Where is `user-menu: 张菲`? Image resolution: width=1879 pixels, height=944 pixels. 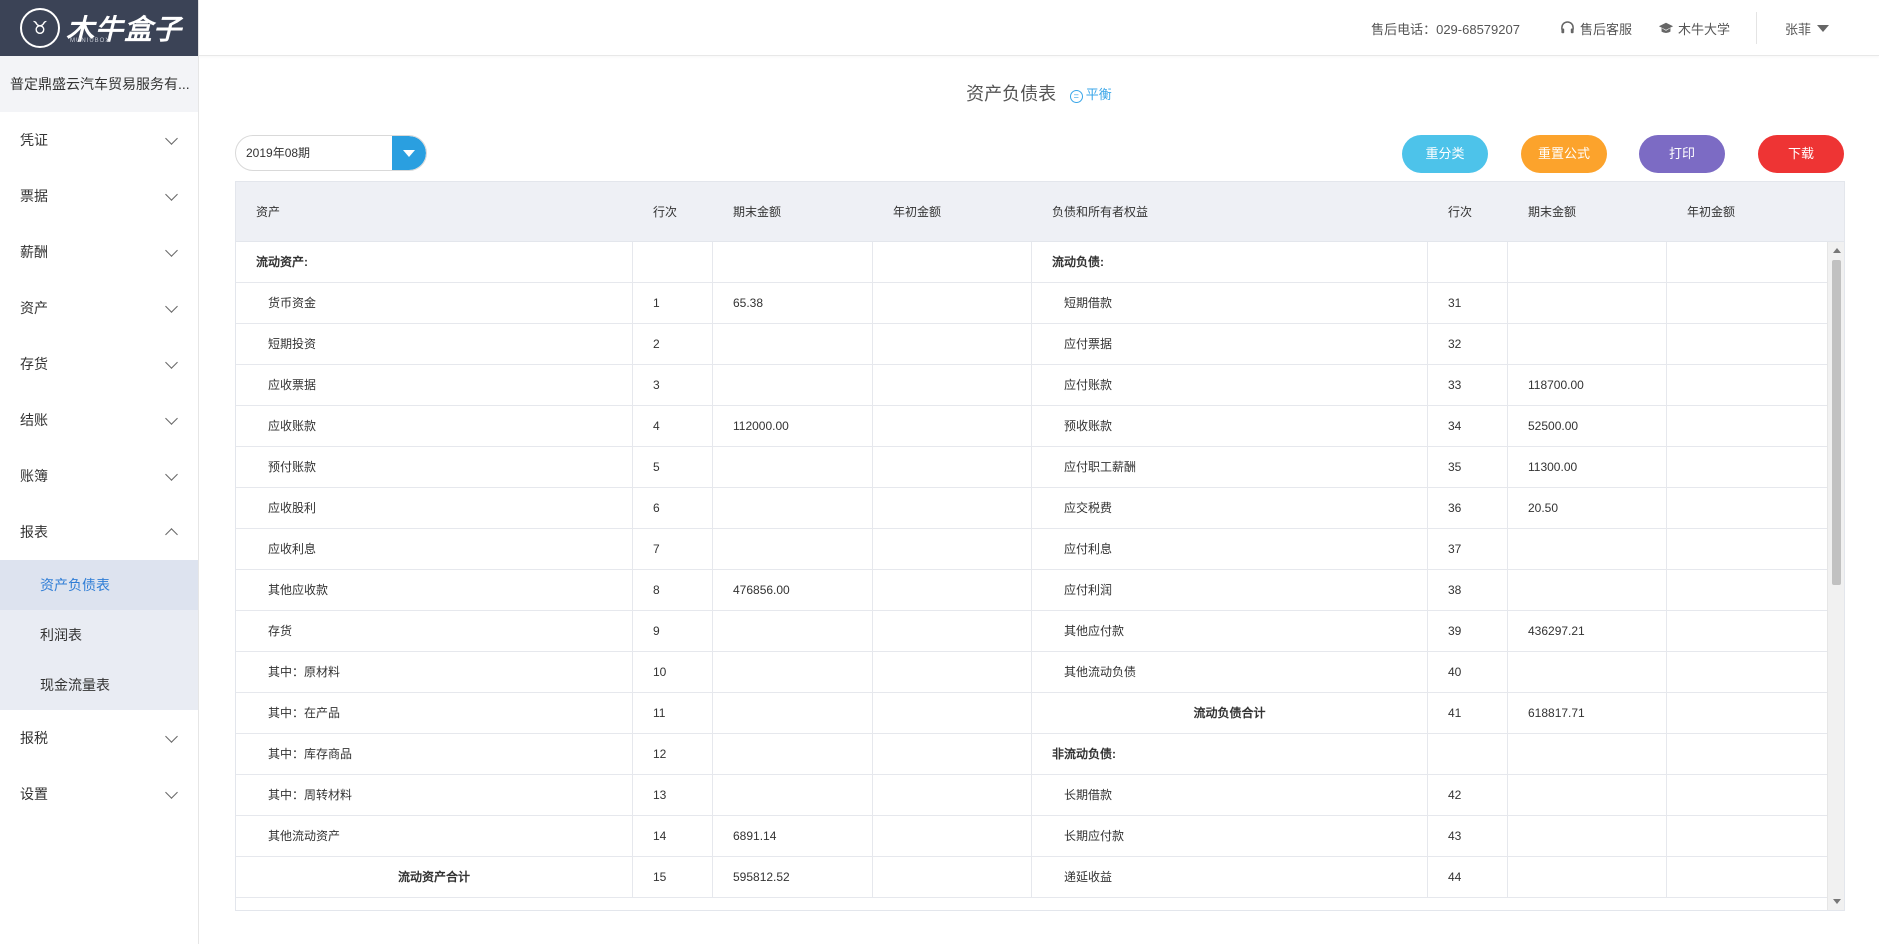
user-menu: 张菲 is located at coordinates (1807, 28).